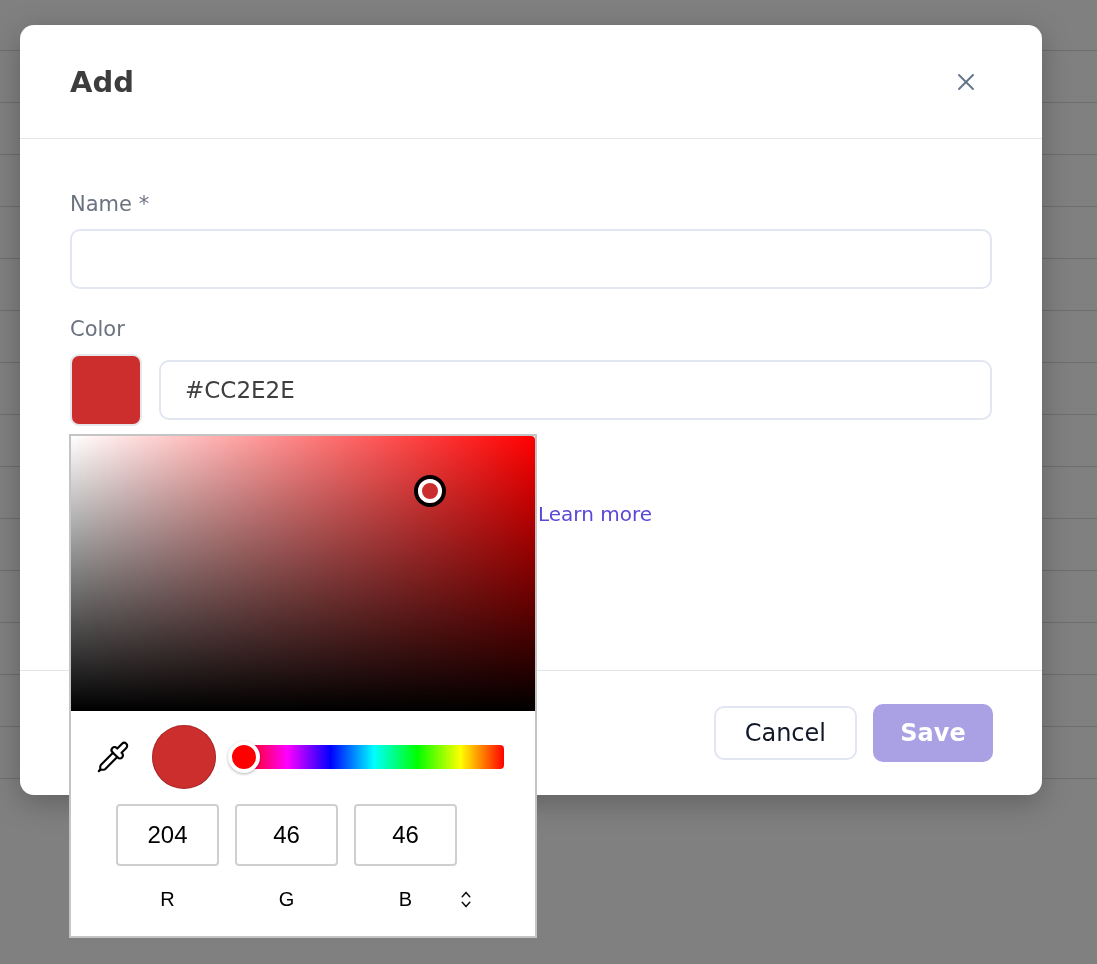 This screenshot has width=1097, height=964. I want to click on hex-color-input: #CC2E2E, so click(575, 390).